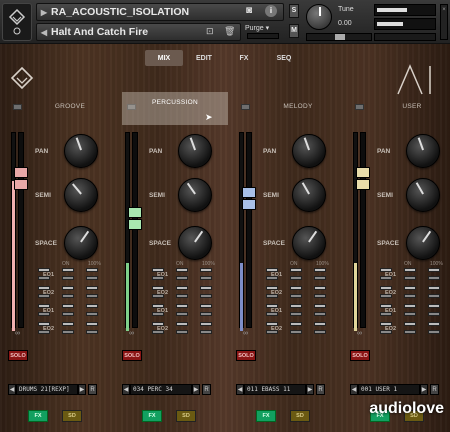  What do you see at coordinates (70, 109) in the screenshot?
I see `channel-name: GROOVE` at bounding box center [70, 109].